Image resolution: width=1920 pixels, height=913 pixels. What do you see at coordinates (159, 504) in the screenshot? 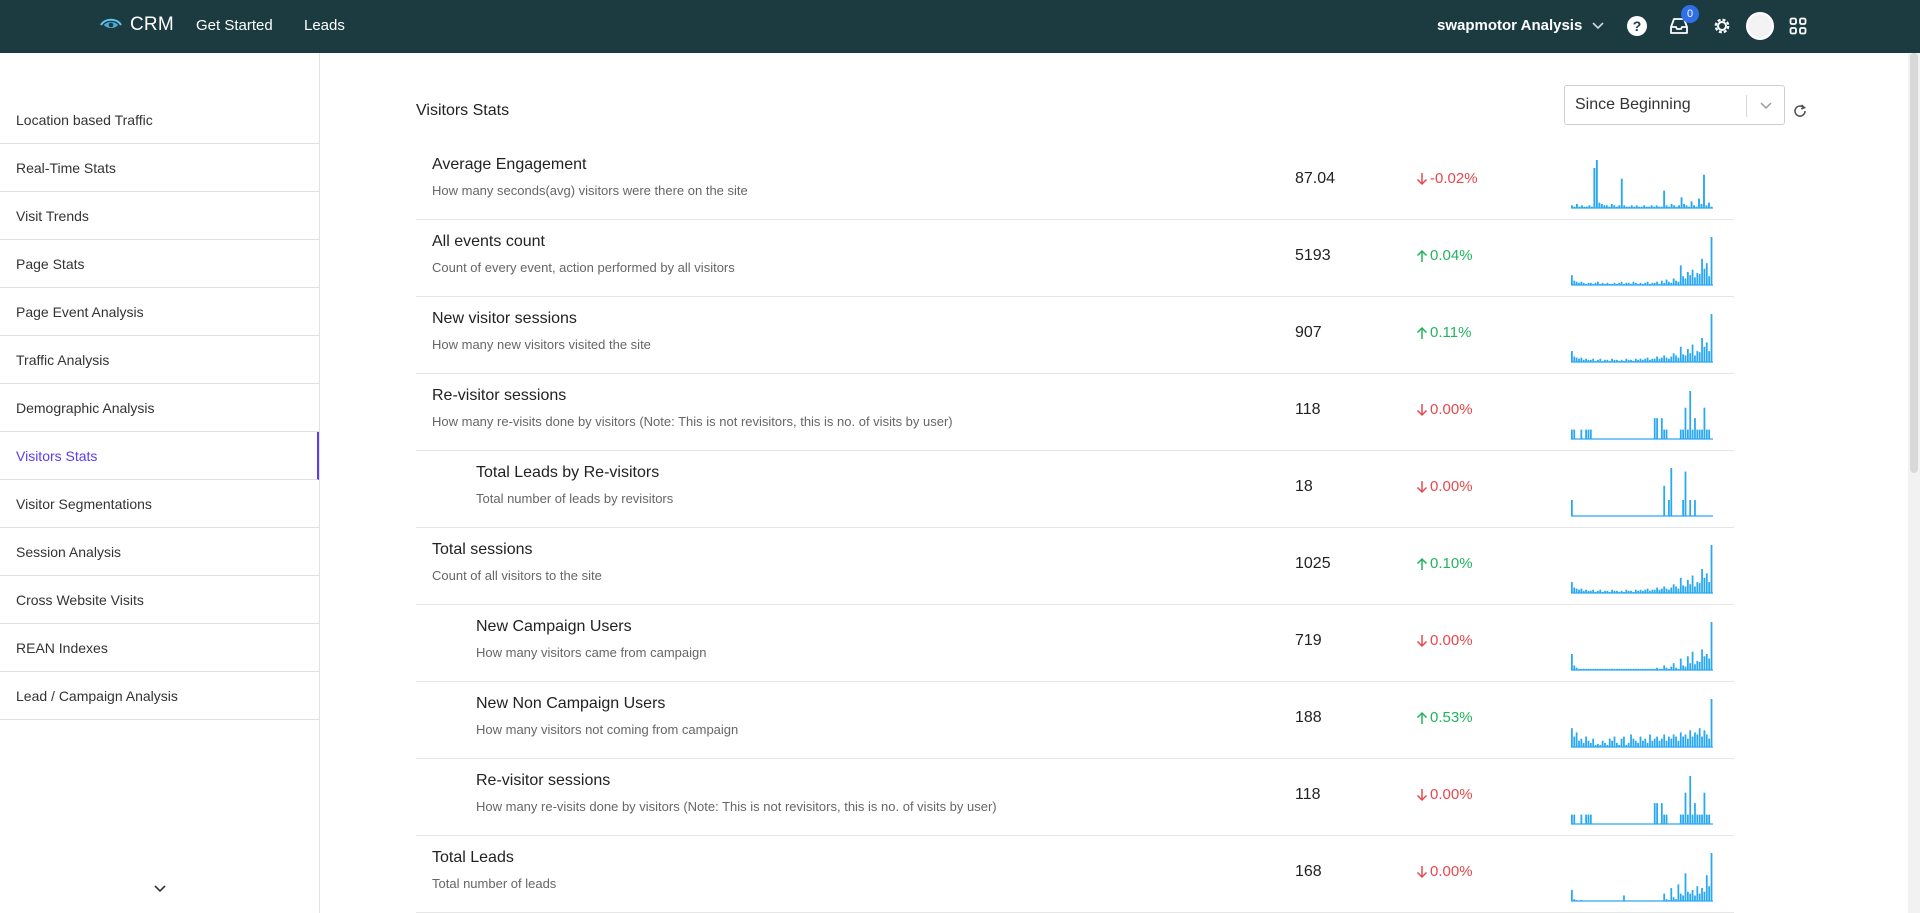
I see `sidebar-item-visitor-segmentations: Visitor Segmentations` at bounding box center [159, 504].